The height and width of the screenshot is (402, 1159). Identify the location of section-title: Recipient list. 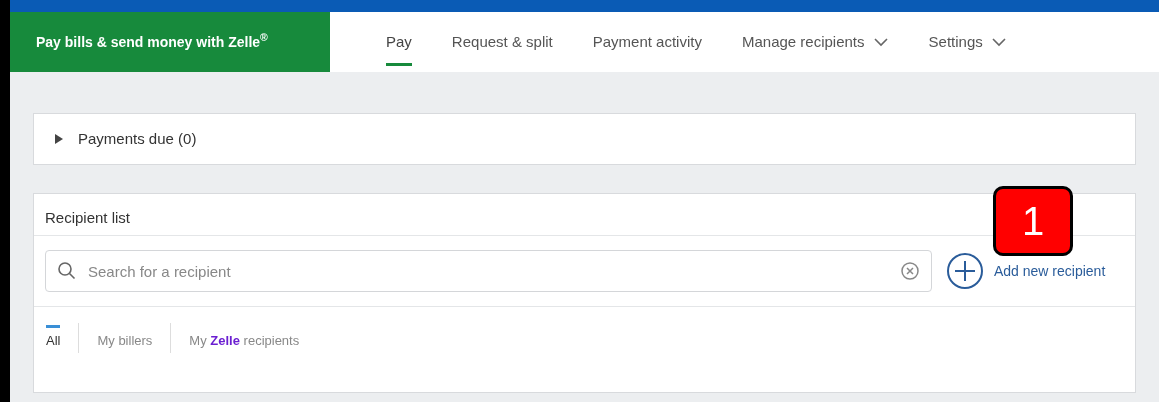
(88, 217).